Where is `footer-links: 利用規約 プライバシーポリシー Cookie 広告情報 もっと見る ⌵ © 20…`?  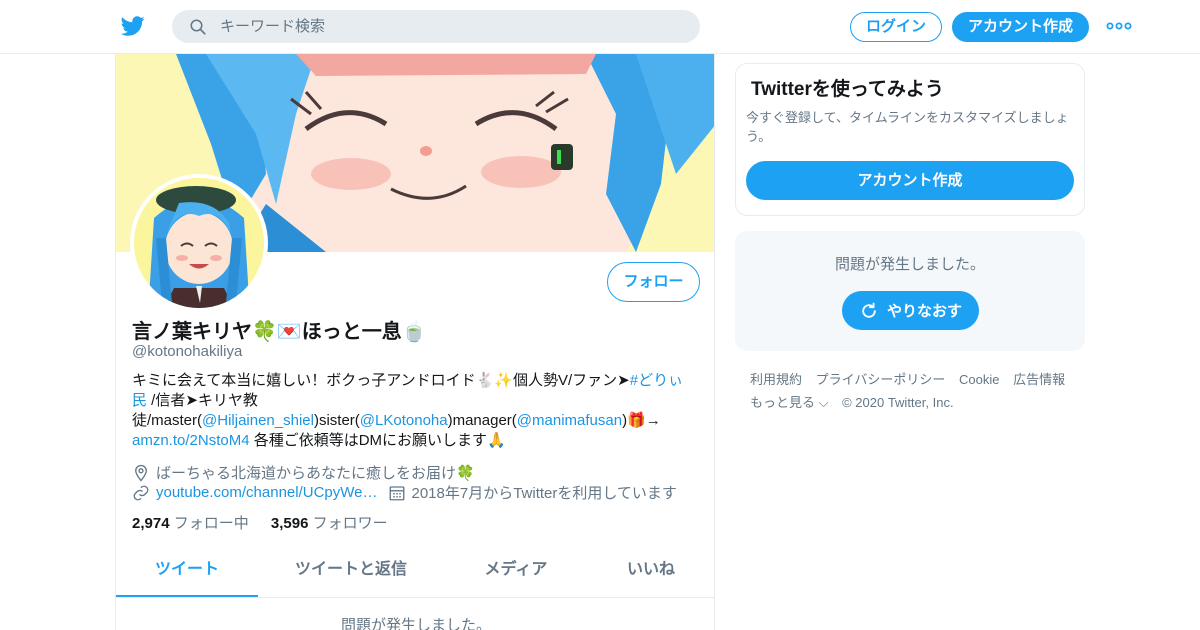
footer-links: 利用規約 プライバシーポリシー Cookie 広告情報 もっと見る ⌵ © 20… is located at coordinates (915, 391).